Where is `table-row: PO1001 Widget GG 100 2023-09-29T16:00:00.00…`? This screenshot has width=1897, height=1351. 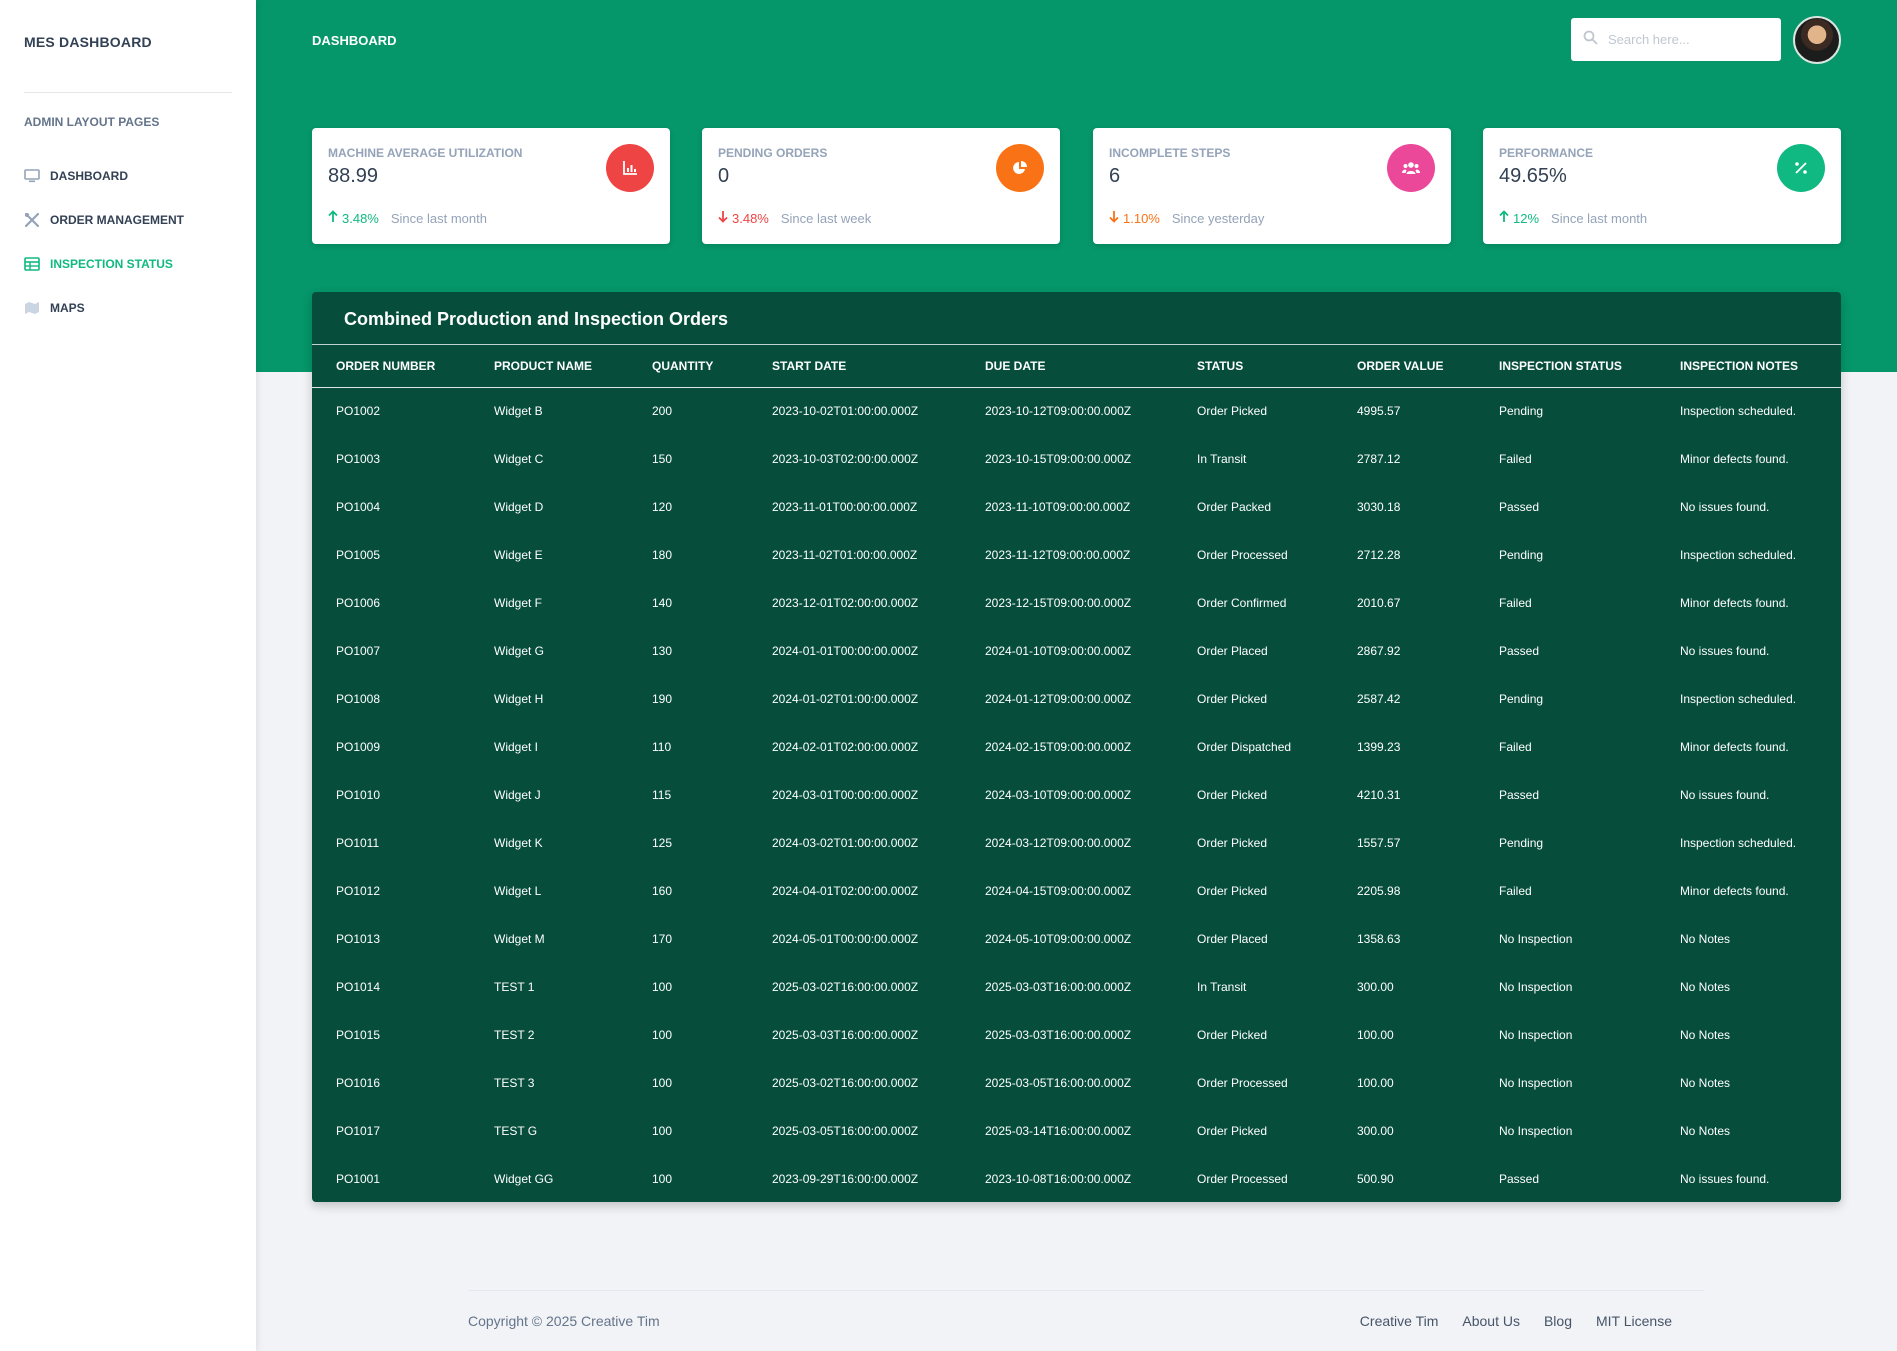 table-row: PO1001 Widget GG 100 2023-09-29T16:00:00.00… is located at coordinates (1076, 1179).